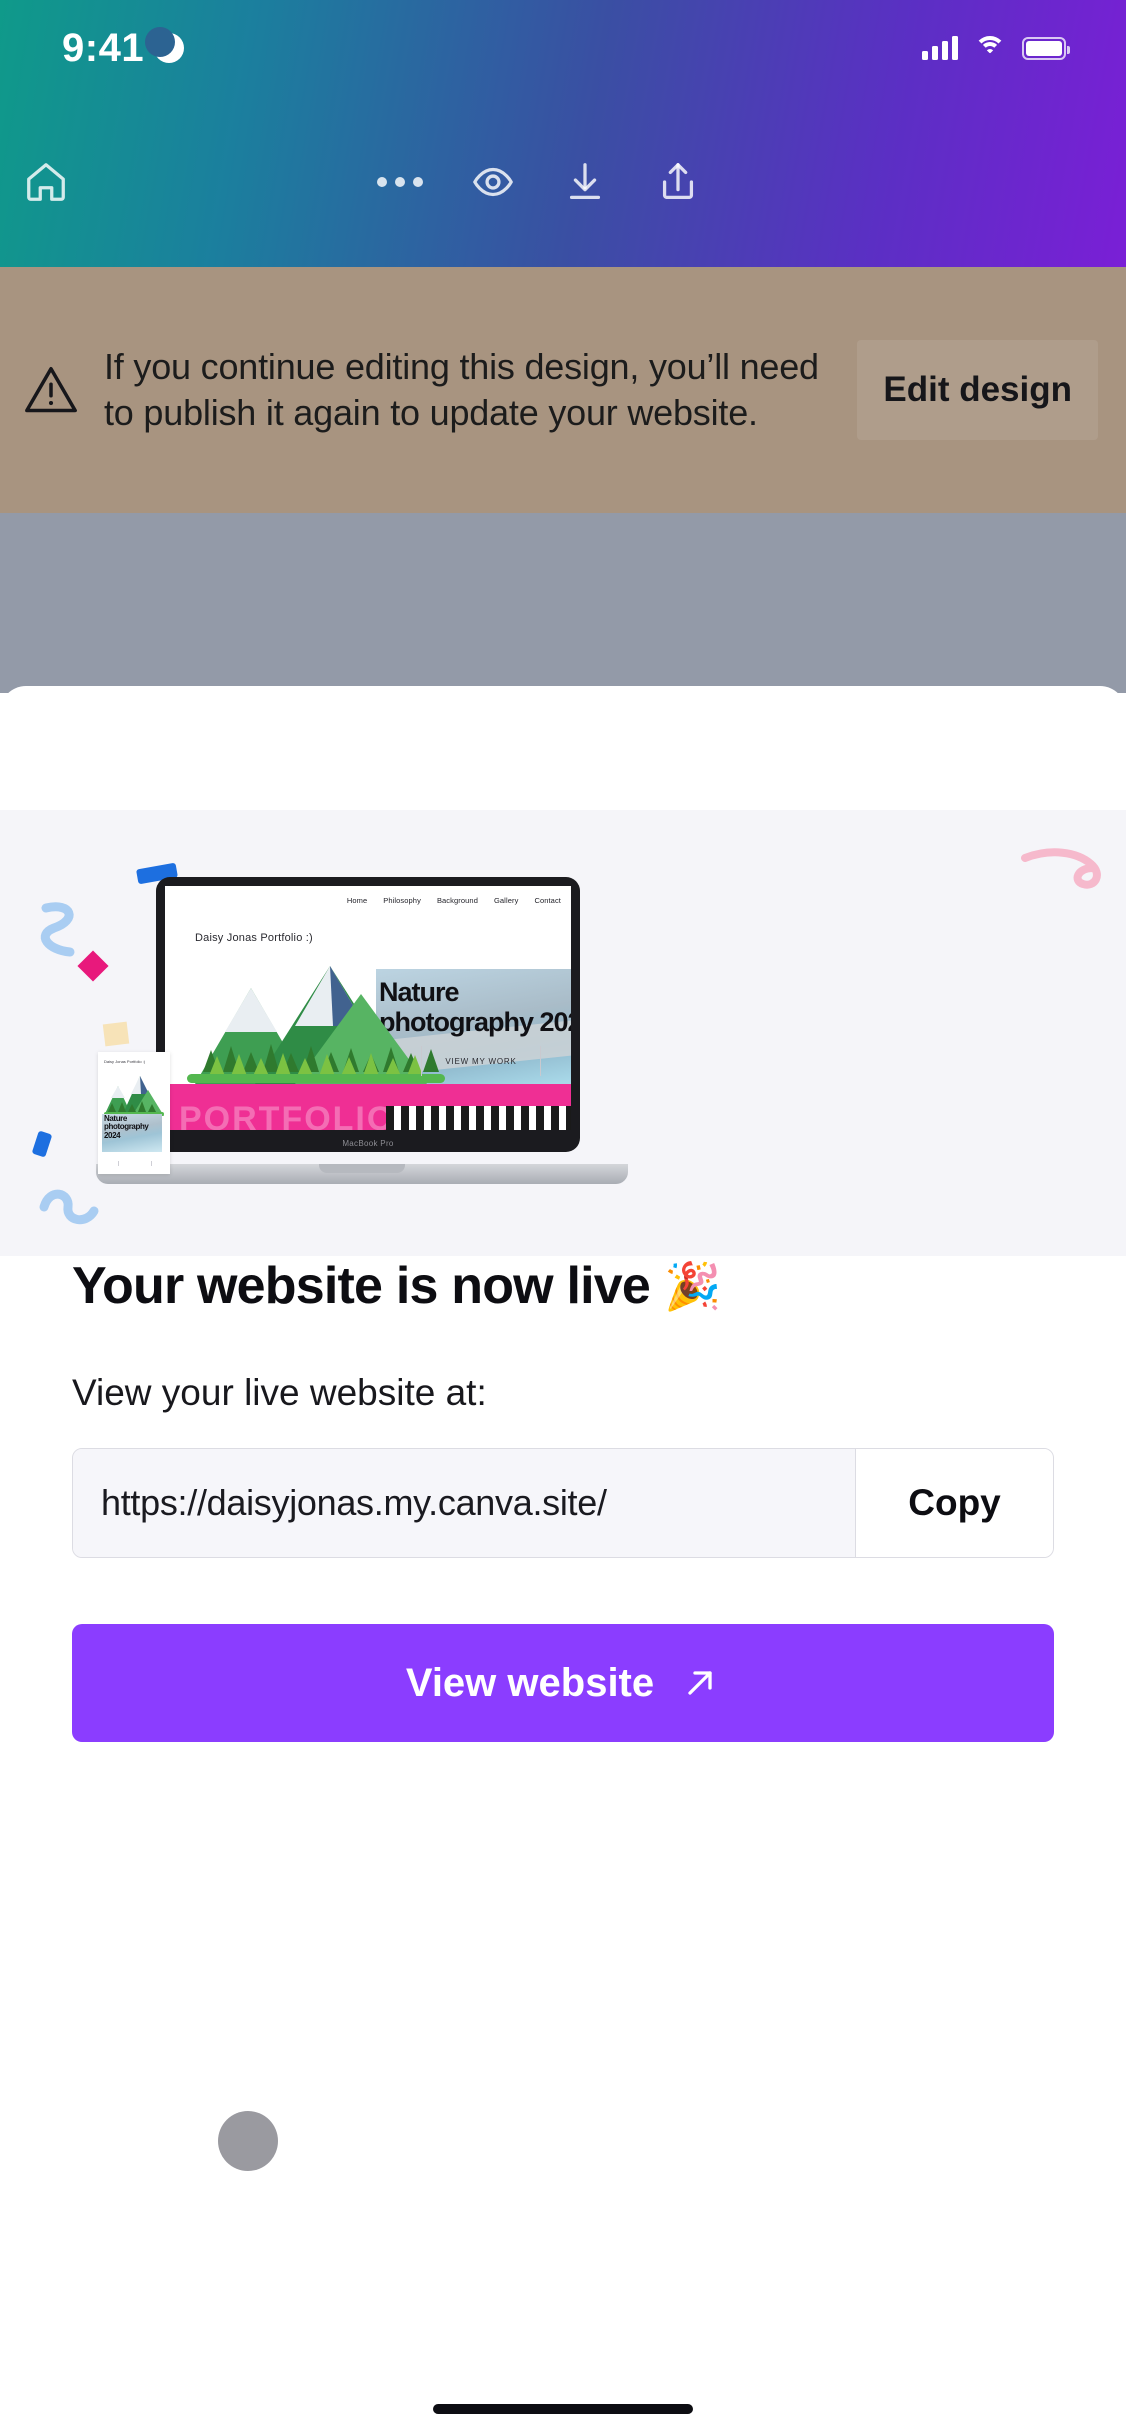  Describe the element at coordinates (563, 48) in the screenshot. I see `status-bar: 9:41` at that location.